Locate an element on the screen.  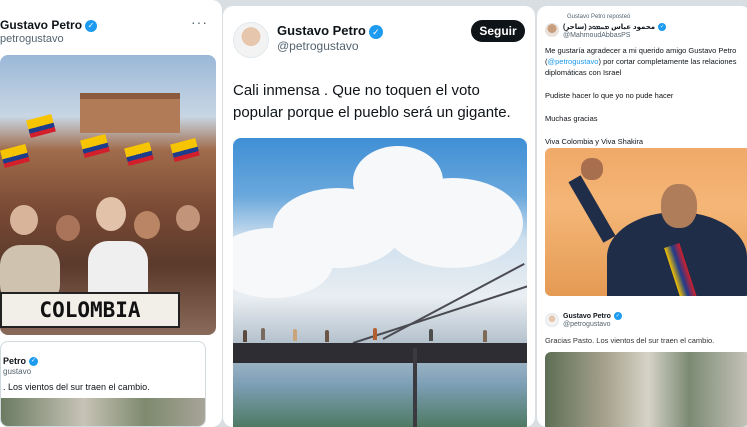
left-author-handle: petrogustavo is located at coordinates (32, 39).